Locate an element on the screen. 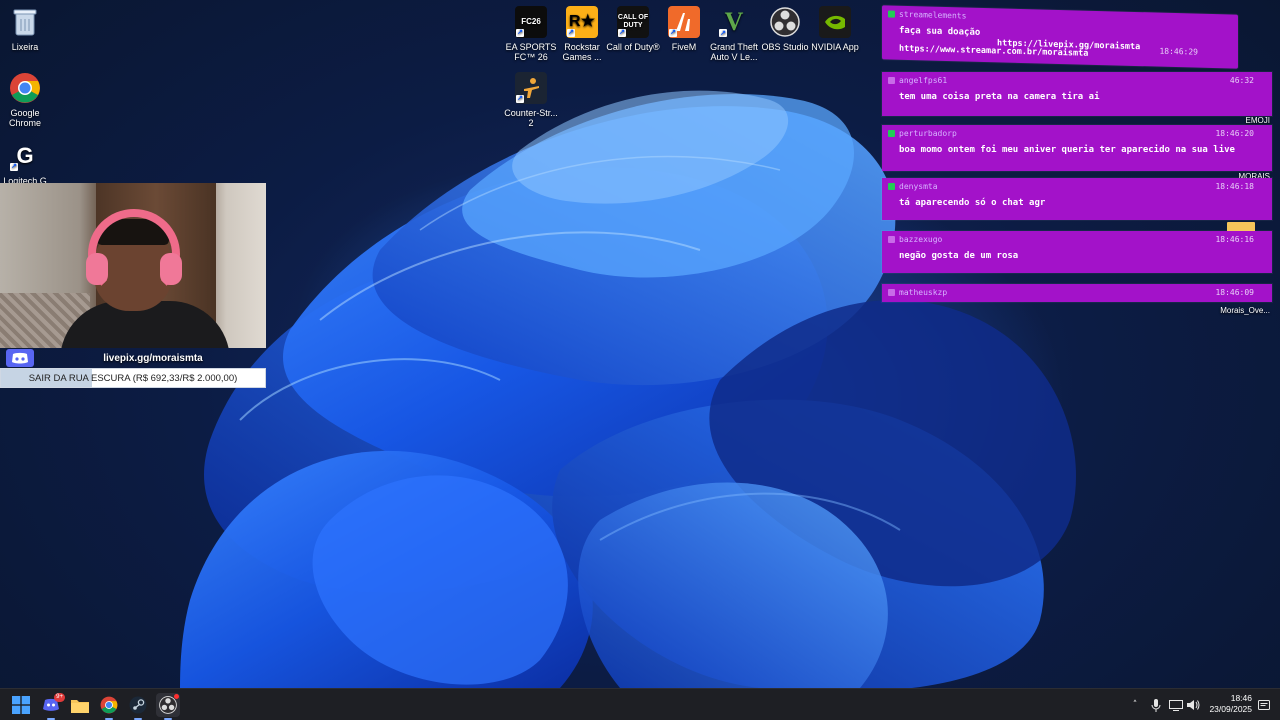  chat-timestamp: 18:46:09 is located at coordinates (1234, 292).